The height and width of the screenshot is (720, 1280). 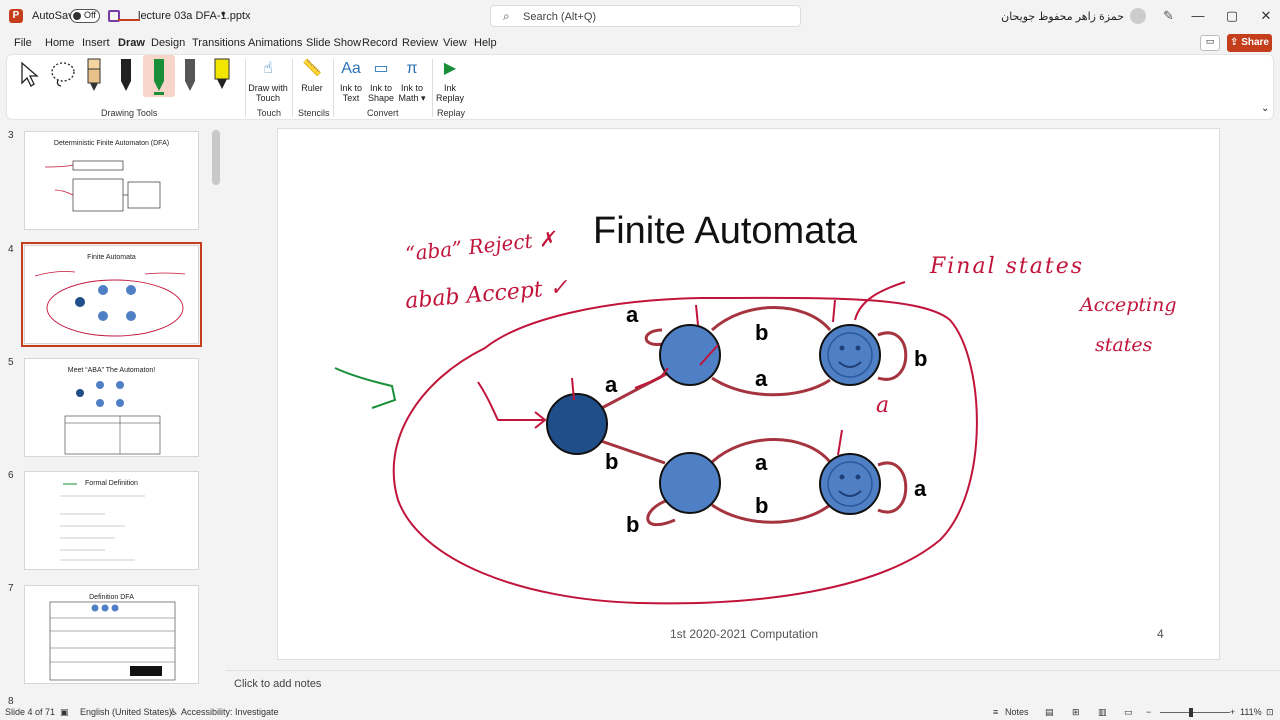 I want to click on edge-q3-to-q4, so click(x=771, y=451).